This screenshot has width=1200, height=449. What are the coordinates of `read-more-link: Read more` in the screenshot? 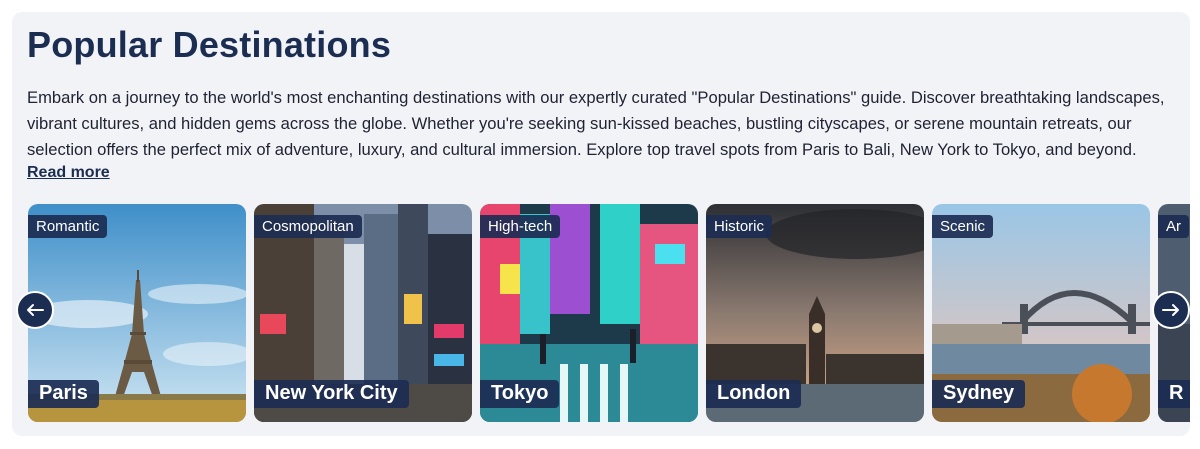 It's located at (70, 173).